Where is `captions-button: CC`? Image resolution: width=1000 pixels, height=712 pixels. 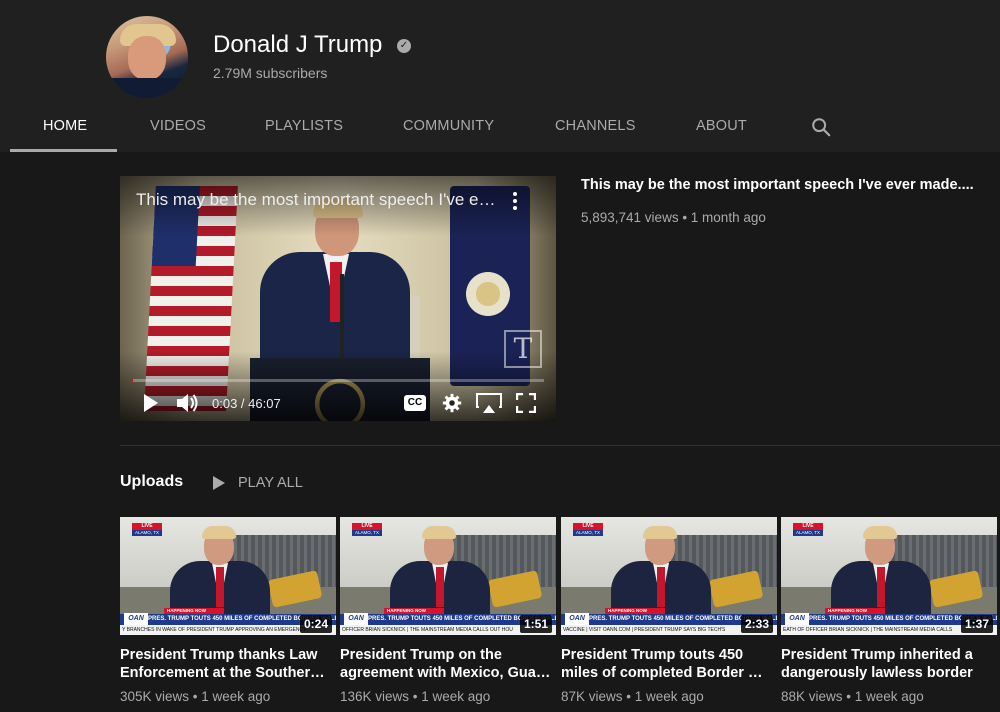
captions-button: CC is located at coordinates (415, 403).